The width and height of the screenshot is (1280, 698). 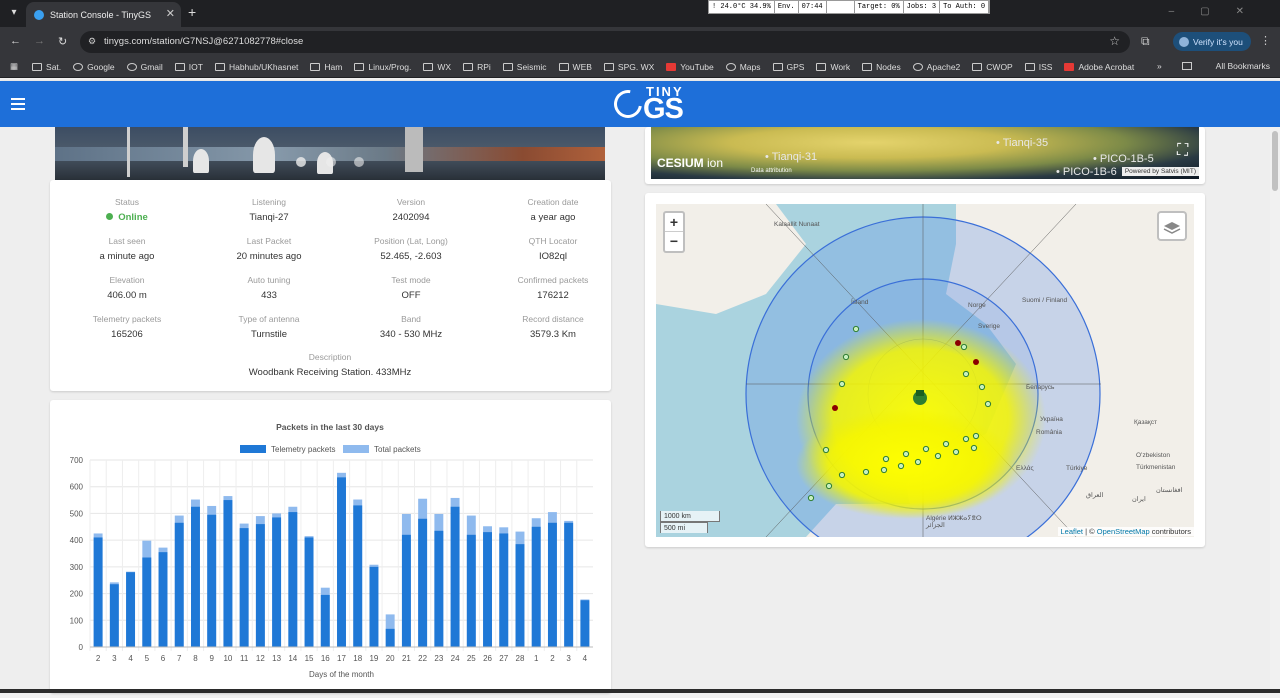 What do you see at coordinates (15, 41) in the screenshot?
I see `back-arrow-icon: ←` at bounding box center [15, 41].